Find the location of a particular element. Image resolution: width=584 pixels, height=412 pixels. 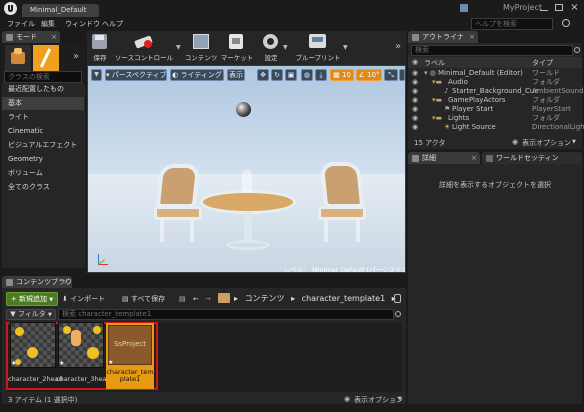

add-new-label: 新規追加 is located at coordinates (33, 299).